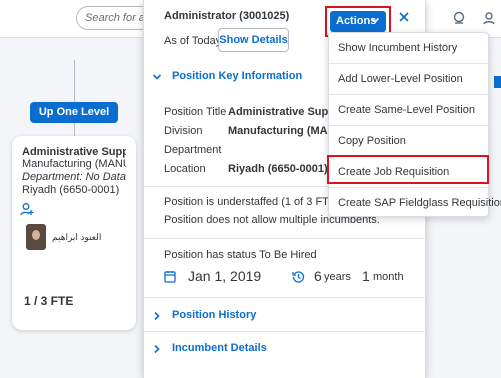 This screenshot has width=501, height=378. What do you see at coordinates (298, 277) in the screenshot?
I see `history-icon` at bounding box center [298, 277].